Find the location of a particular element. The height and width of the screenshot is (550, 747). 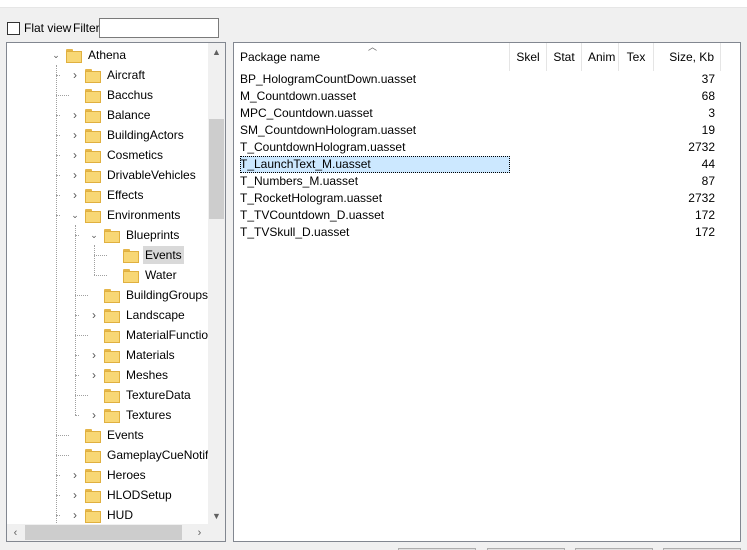

flat-view-toggle: Flat view is located at coordinates (39, 28).